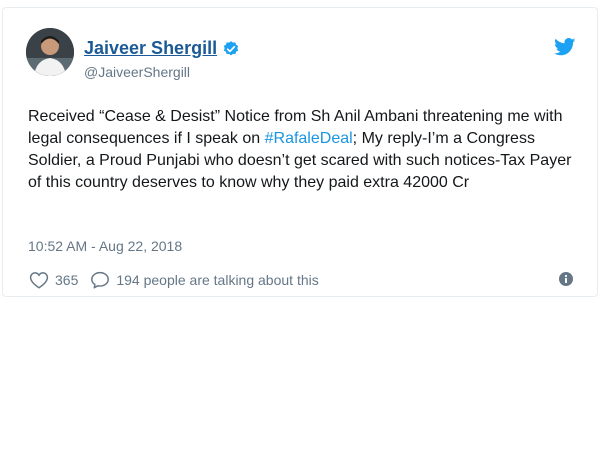 The height and width of the screenshot is (450, 600). Describe the element at coordinates (66, 280) in the screenshot. I see `like-count: 365` at that location.